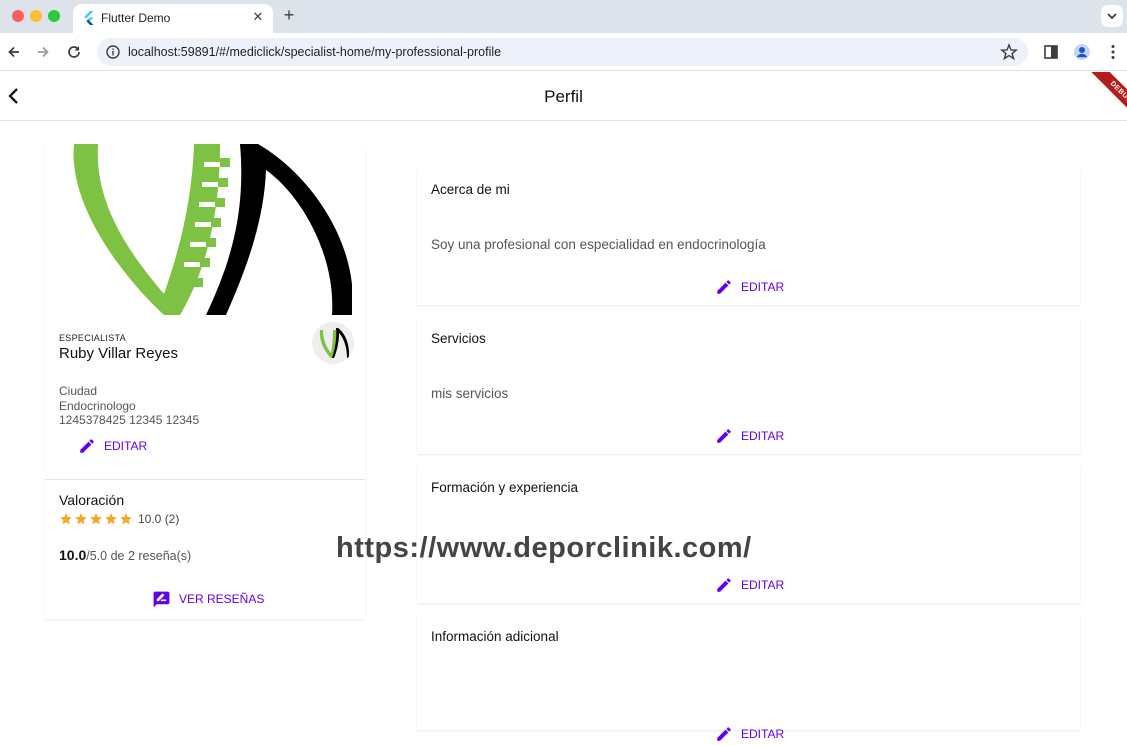 This screenshot has height=745, width=1127. I want to click on role-label: ESPECIALISTA, so click(92, 338).